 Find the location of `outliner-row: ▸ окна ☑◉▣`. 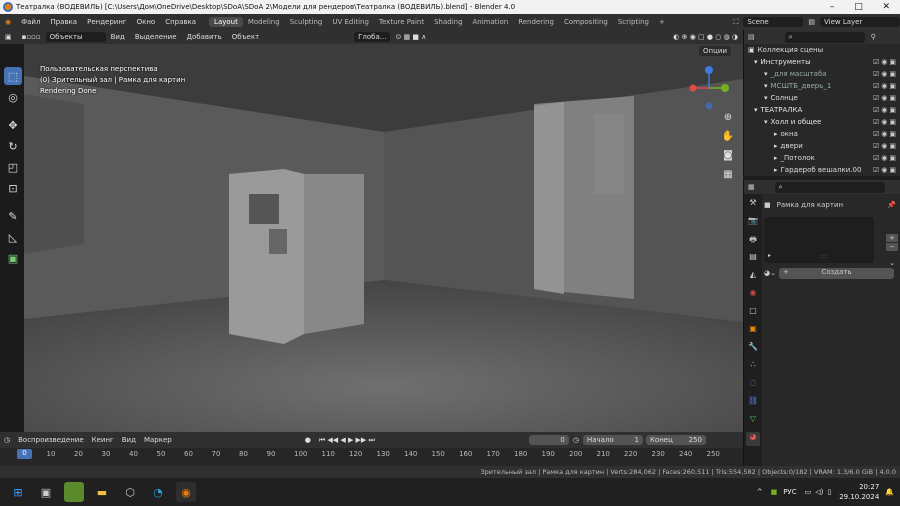

outliner-row: ▸ окна ☑◉▣ is located at coordinates (822, 134).